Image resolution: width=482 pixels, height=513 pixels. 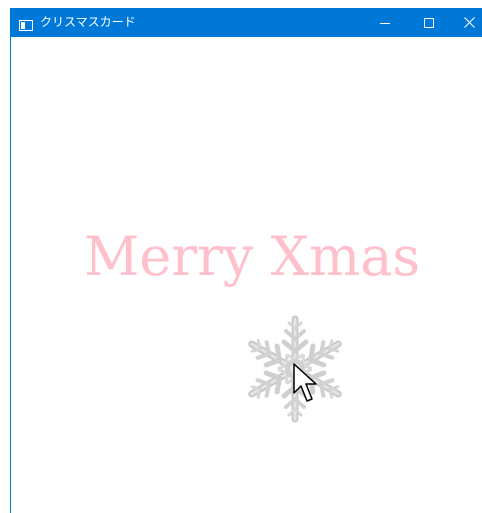 I want to click on mouse-cursor-icon, so click(x=306, y=385).